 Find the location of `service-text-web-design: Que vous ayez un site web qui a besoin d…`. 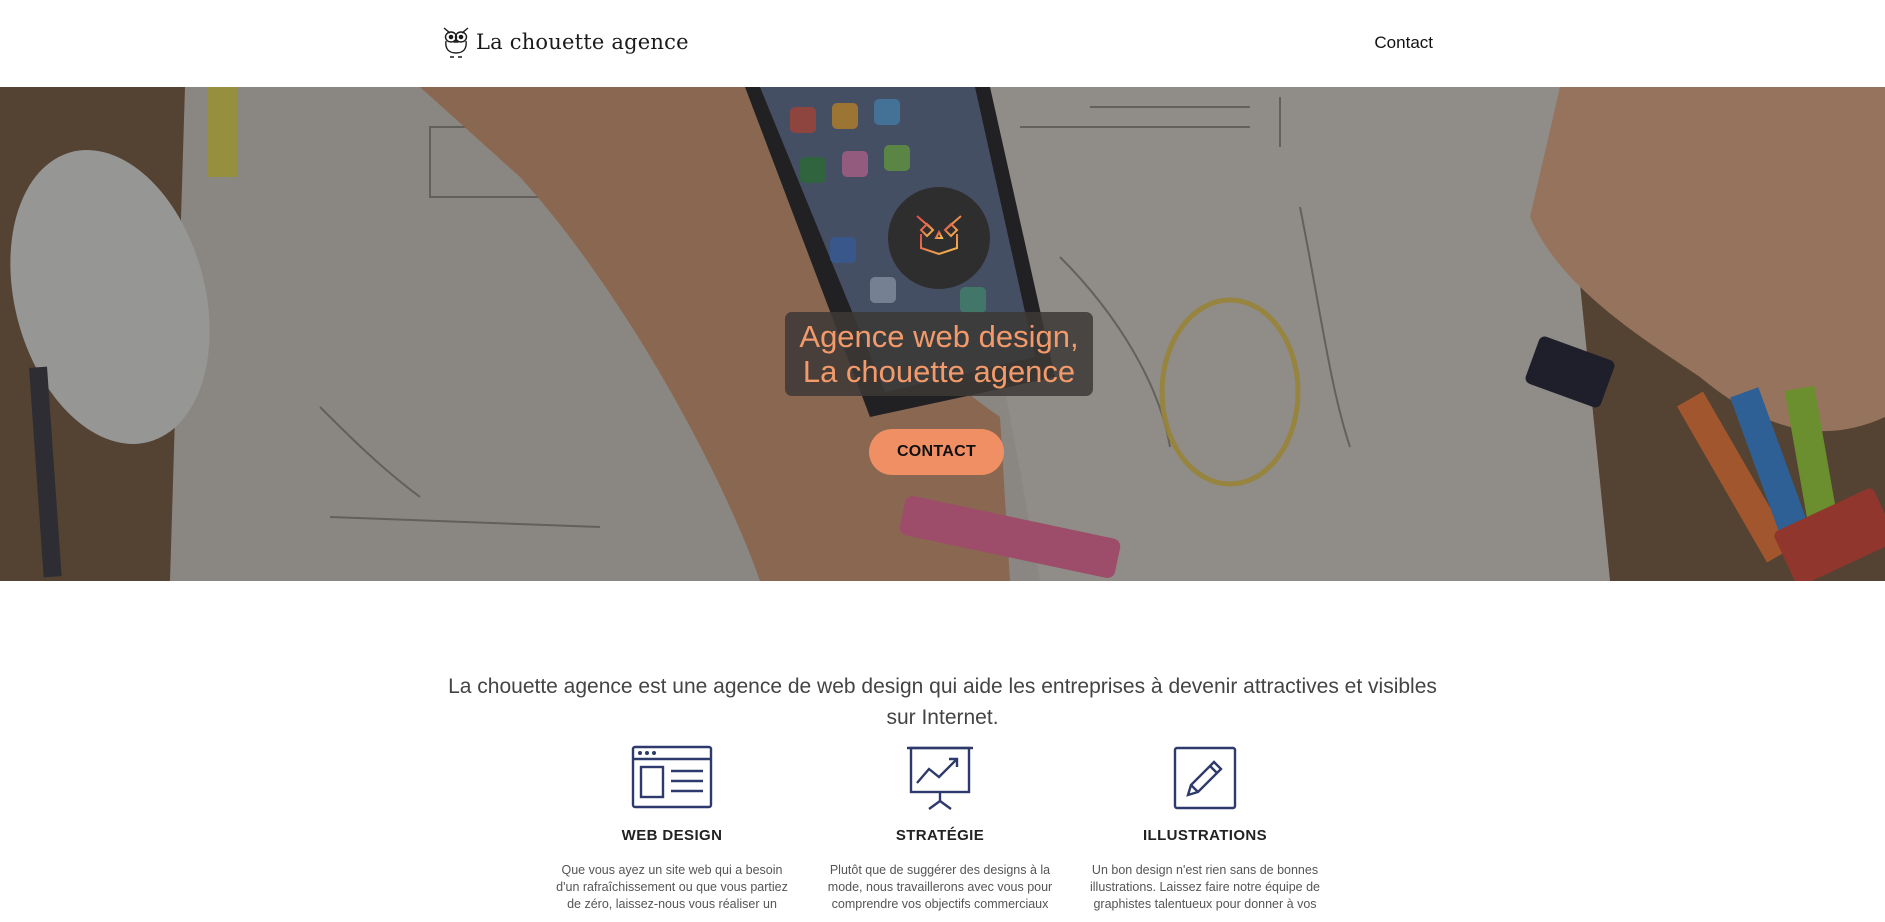

service-text-web-design: Que vous ayez un site web qui a besoin d… is located at coordinates (672, 887).